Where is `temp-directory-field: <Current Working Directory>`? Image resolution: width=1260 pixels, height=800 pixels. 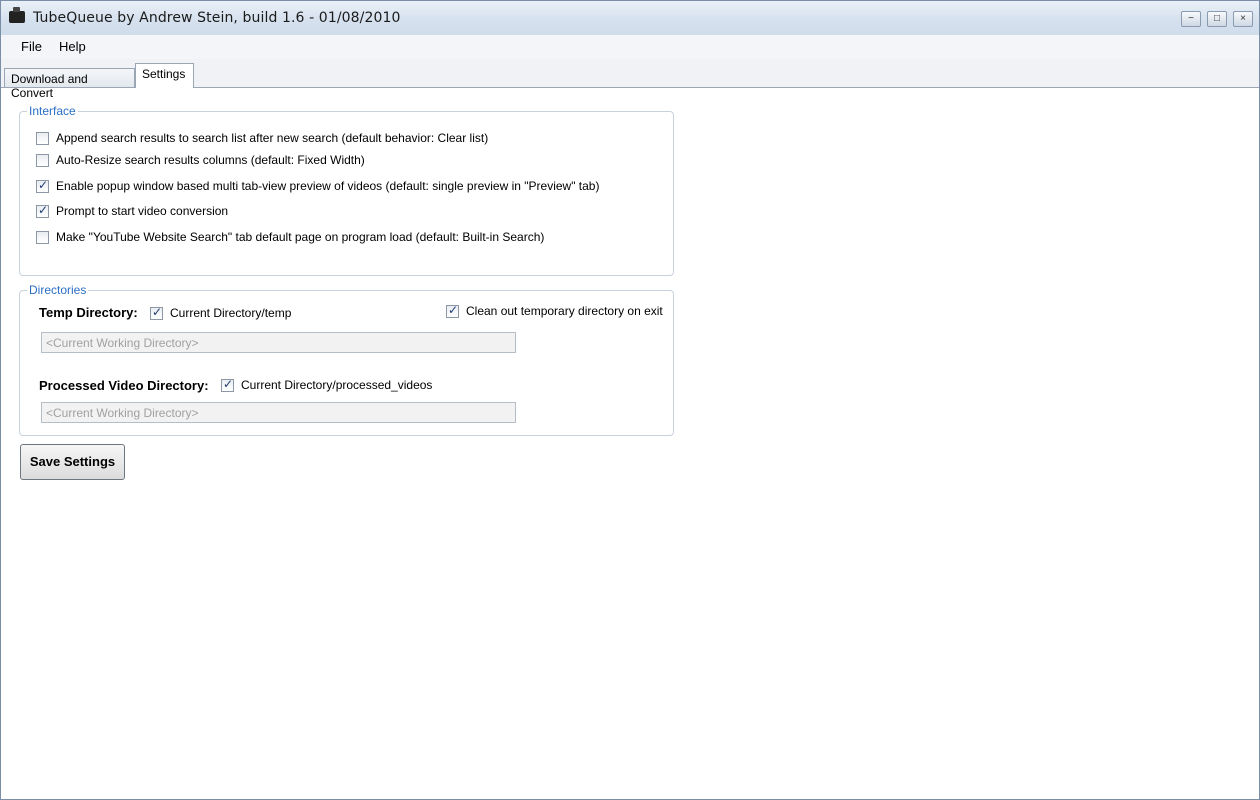
temp-directory-field: <Current Working Directory> is located at coordinates (278, 342).